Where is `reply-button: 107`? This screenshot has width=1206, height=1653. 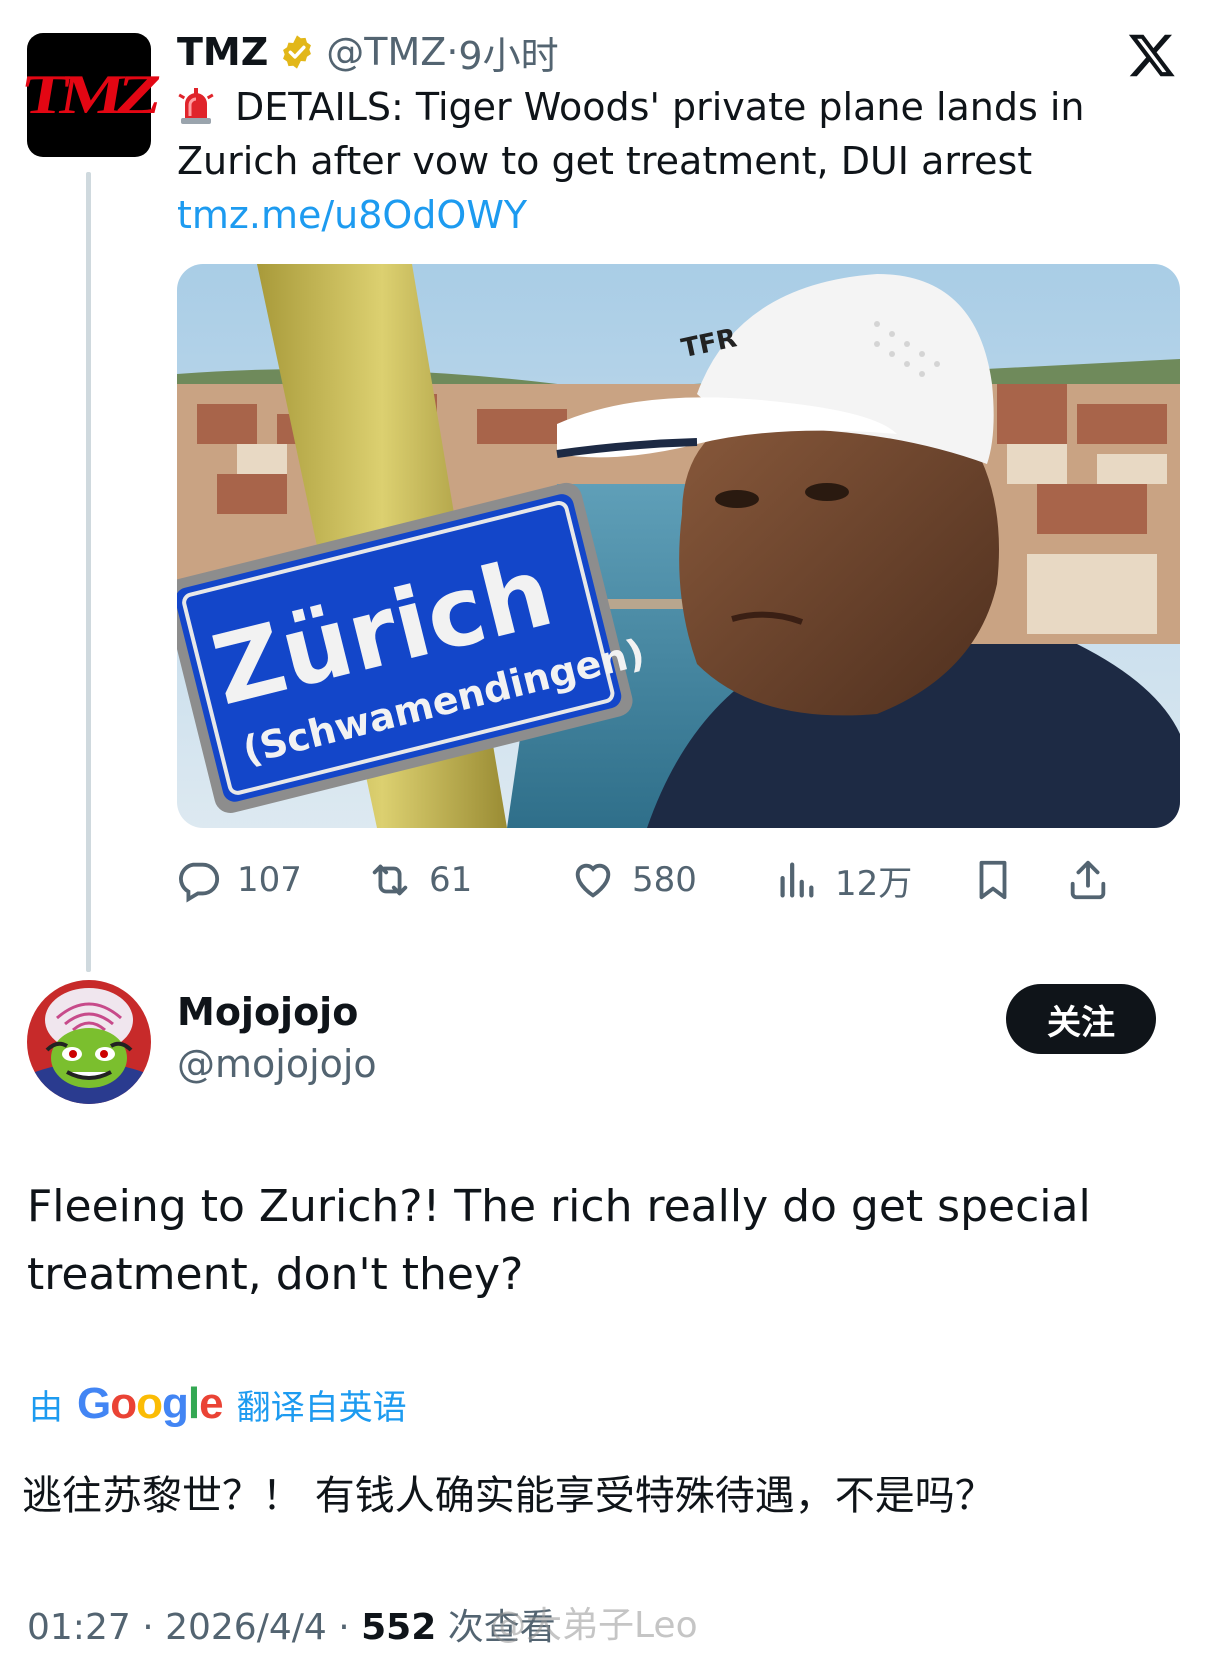 reply-button: 107 is located at coordinates (238, 880).